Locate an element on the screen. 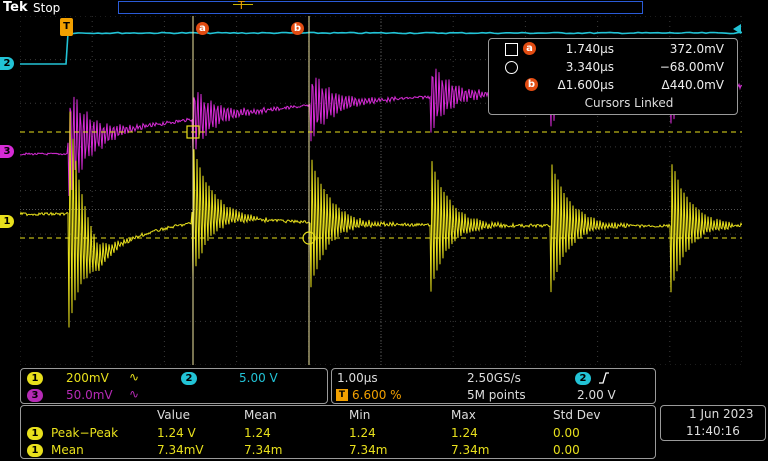 Image resolution: width=768 pixels, height=461 pixels. ch2-badge: 2 is located at coordinates (189, 378).